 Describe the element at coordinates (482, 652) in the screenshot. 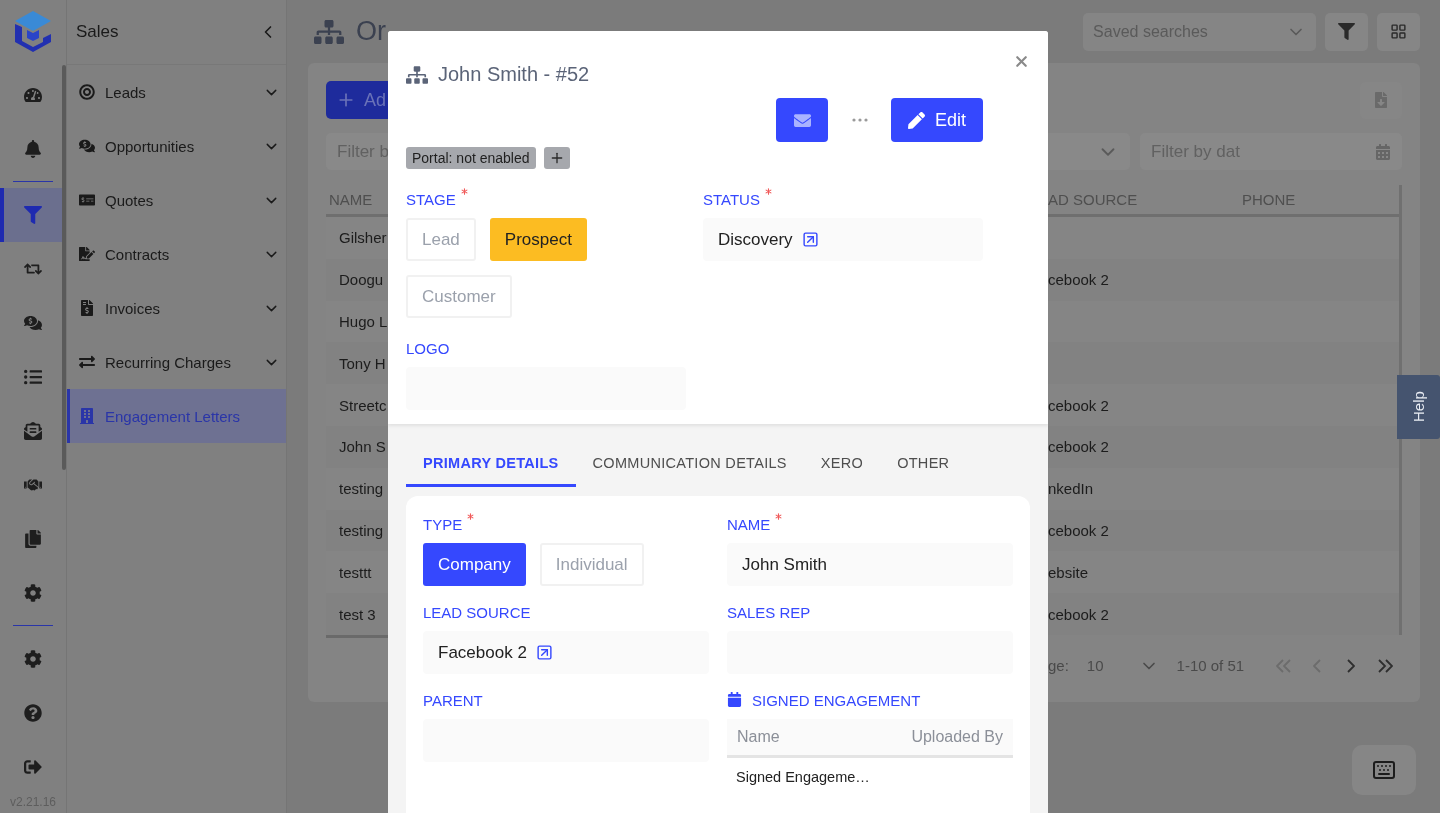

I see `field-value: Facebook 2` at that location.